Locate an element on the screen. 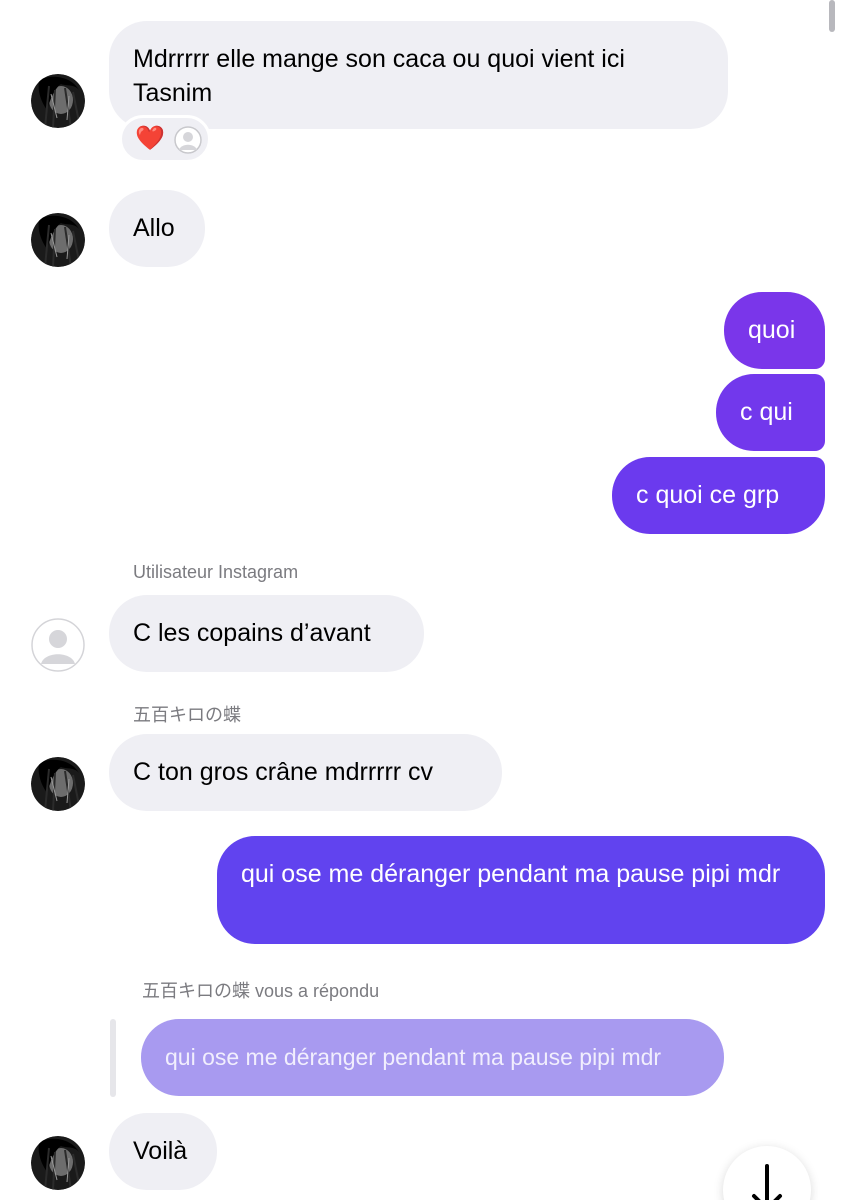 The height and width of the screenshot is (1200, 841). incoming-message-bubble: Voilà is located at coordinates (163, 1151).